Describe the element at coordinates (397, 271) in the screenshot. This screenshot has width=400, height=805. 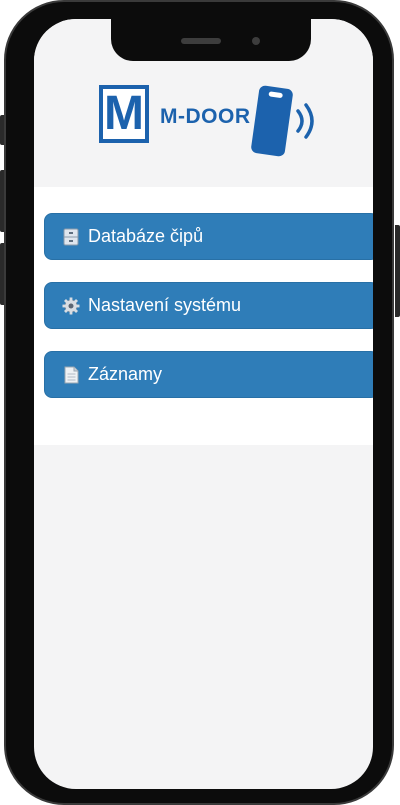
I see `power-button` at that location.